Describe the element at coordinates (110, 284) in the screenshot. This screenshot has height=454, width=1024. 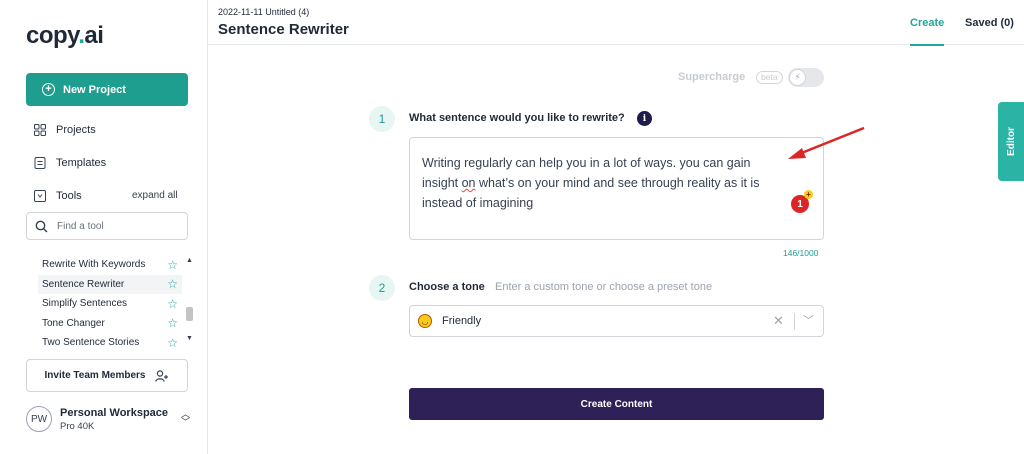
I see `tool-item-sentence-rewriter: Sentence Rewriter ☆` at that location.